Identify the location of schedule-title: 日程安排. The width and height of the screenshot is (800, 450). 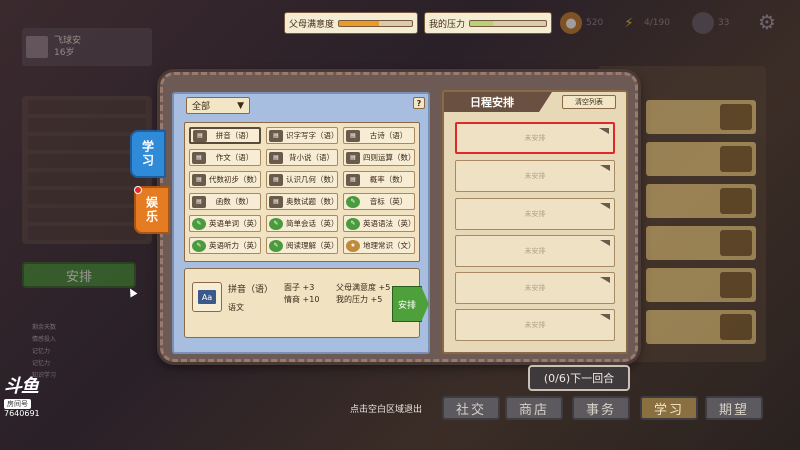
(498, 102).